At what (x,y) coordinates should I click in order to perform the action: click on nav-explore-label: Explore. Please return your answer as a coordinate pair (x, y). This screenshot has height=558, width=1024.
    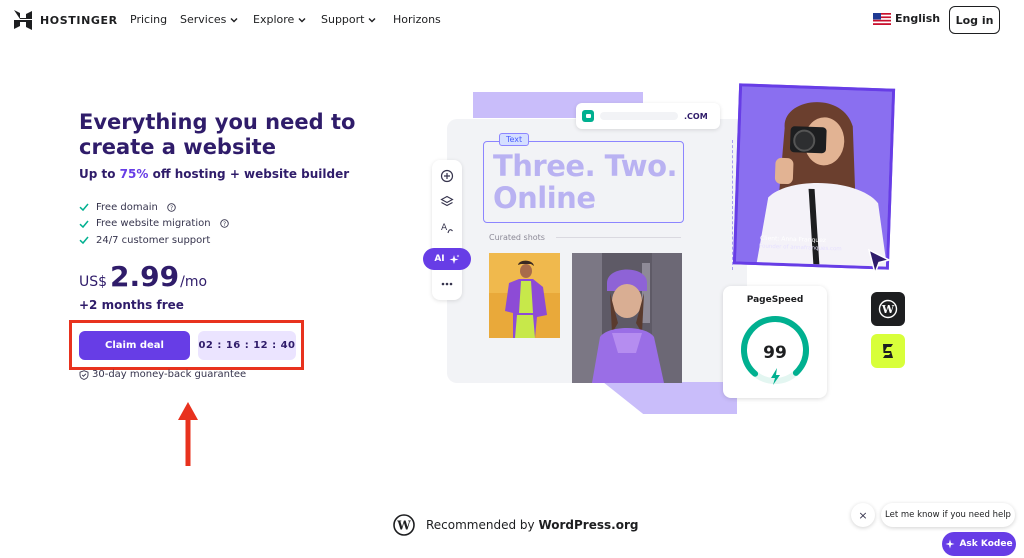
    Looking at the image, I should click on (274, 19).